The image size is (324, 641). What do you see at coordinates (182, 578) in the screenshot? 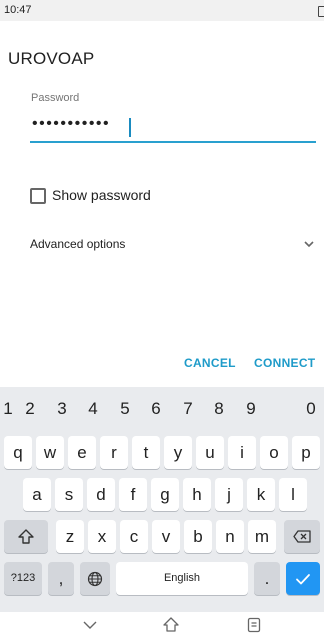
I see `space-key: English` at bounding box center [182, 578].